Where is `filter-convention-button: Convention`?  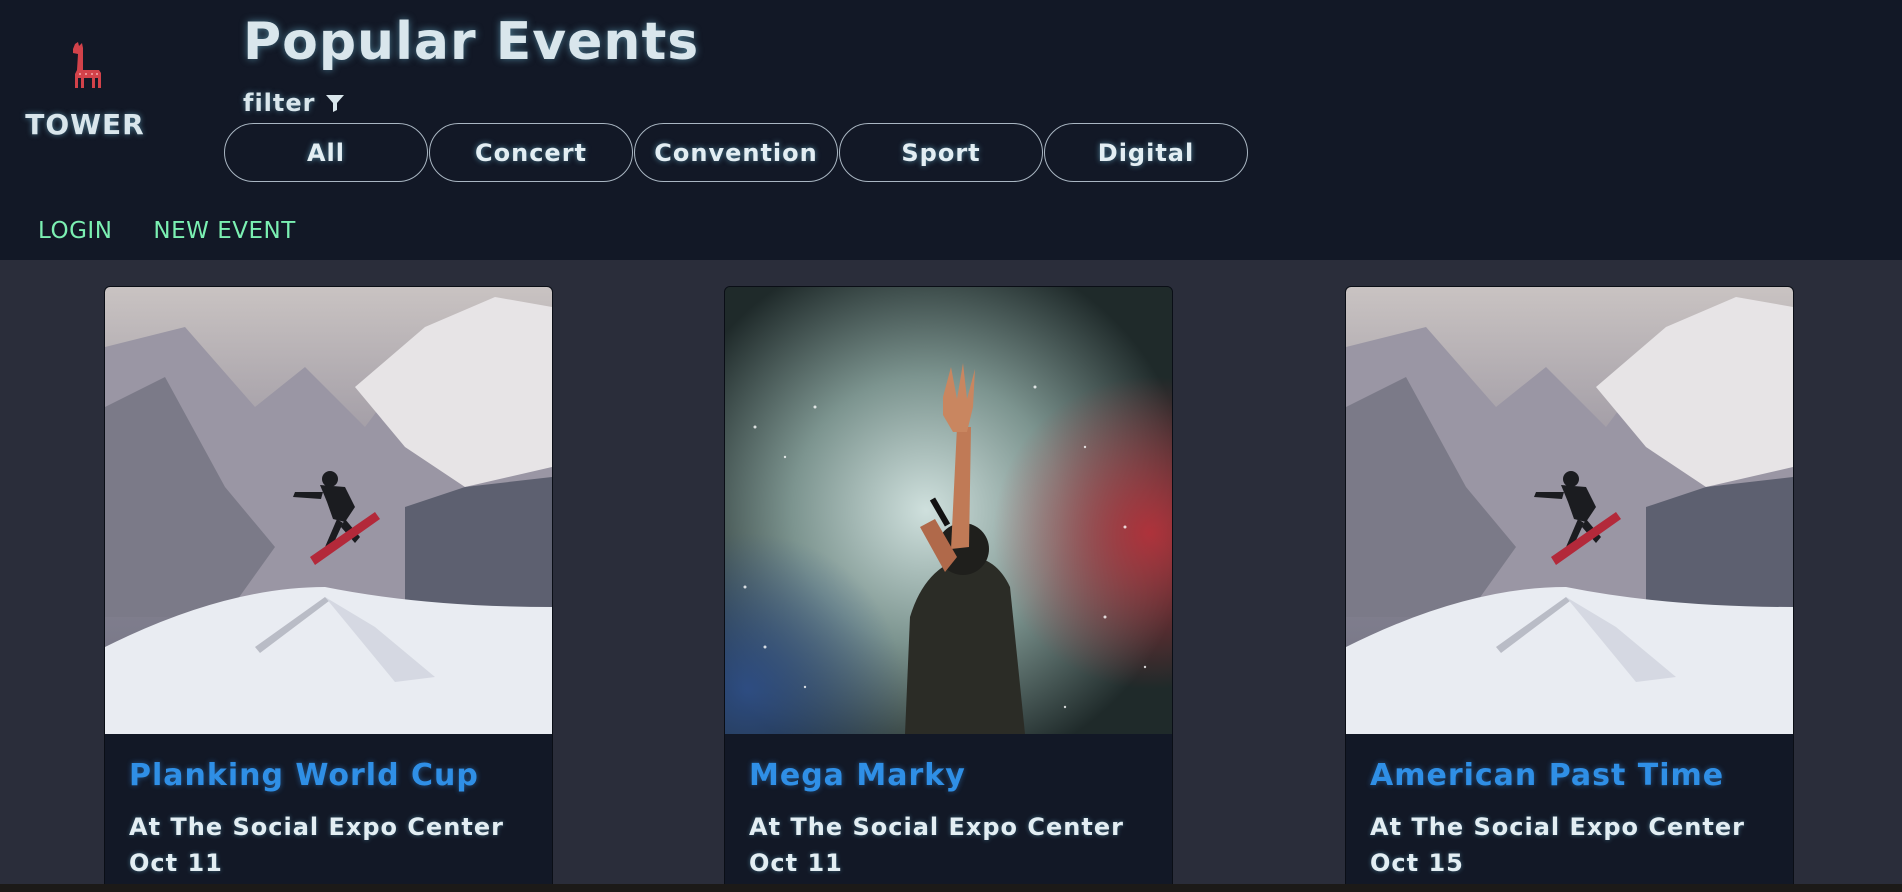
filter-convention-button: Convention is located at coordinates (736, 152).